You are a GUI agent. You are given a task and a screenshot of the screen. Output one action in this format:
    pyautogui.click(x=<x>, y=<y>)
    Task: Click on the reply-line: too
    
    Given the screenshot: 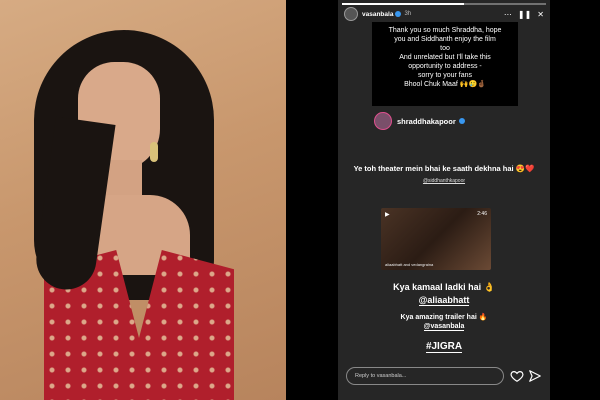 What is the action you would take?
    pyautogui.click(x=445, y=48)
    